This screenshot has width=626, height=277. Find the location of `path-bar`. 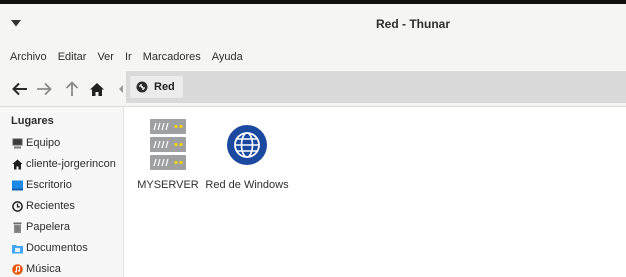

path-bar is located at coordinates (376, 87).